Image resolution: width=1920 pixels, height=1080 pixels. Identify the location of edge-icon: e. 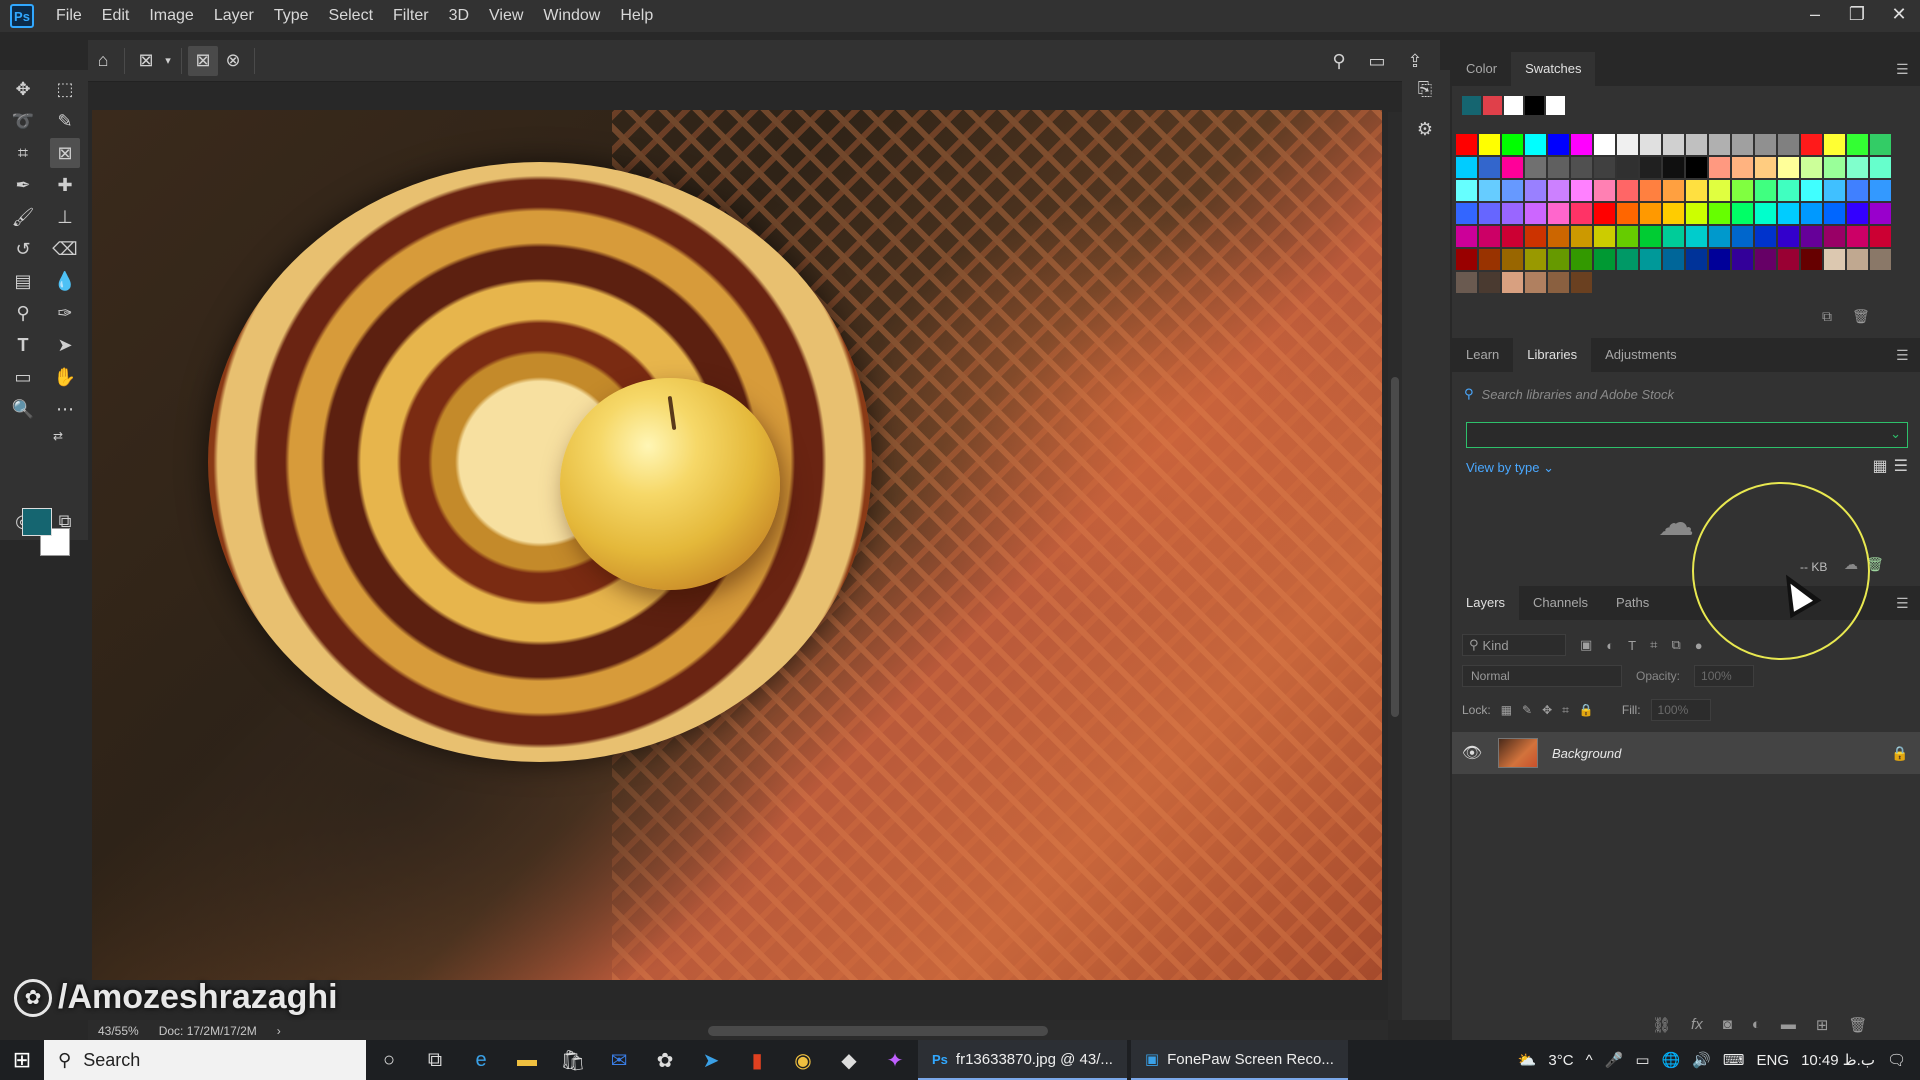
(481, 1060).